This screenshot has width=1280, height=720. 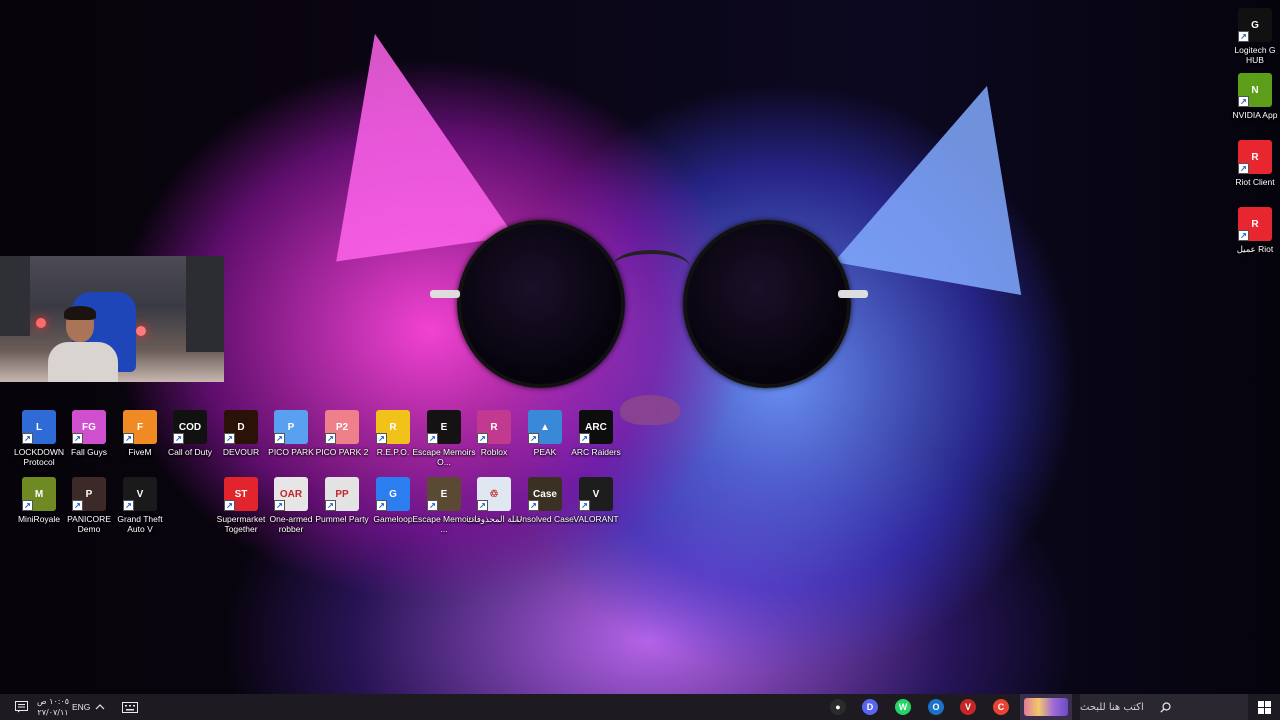 I want to click on whatsapp-icon: W, so click(x=903, y=707).